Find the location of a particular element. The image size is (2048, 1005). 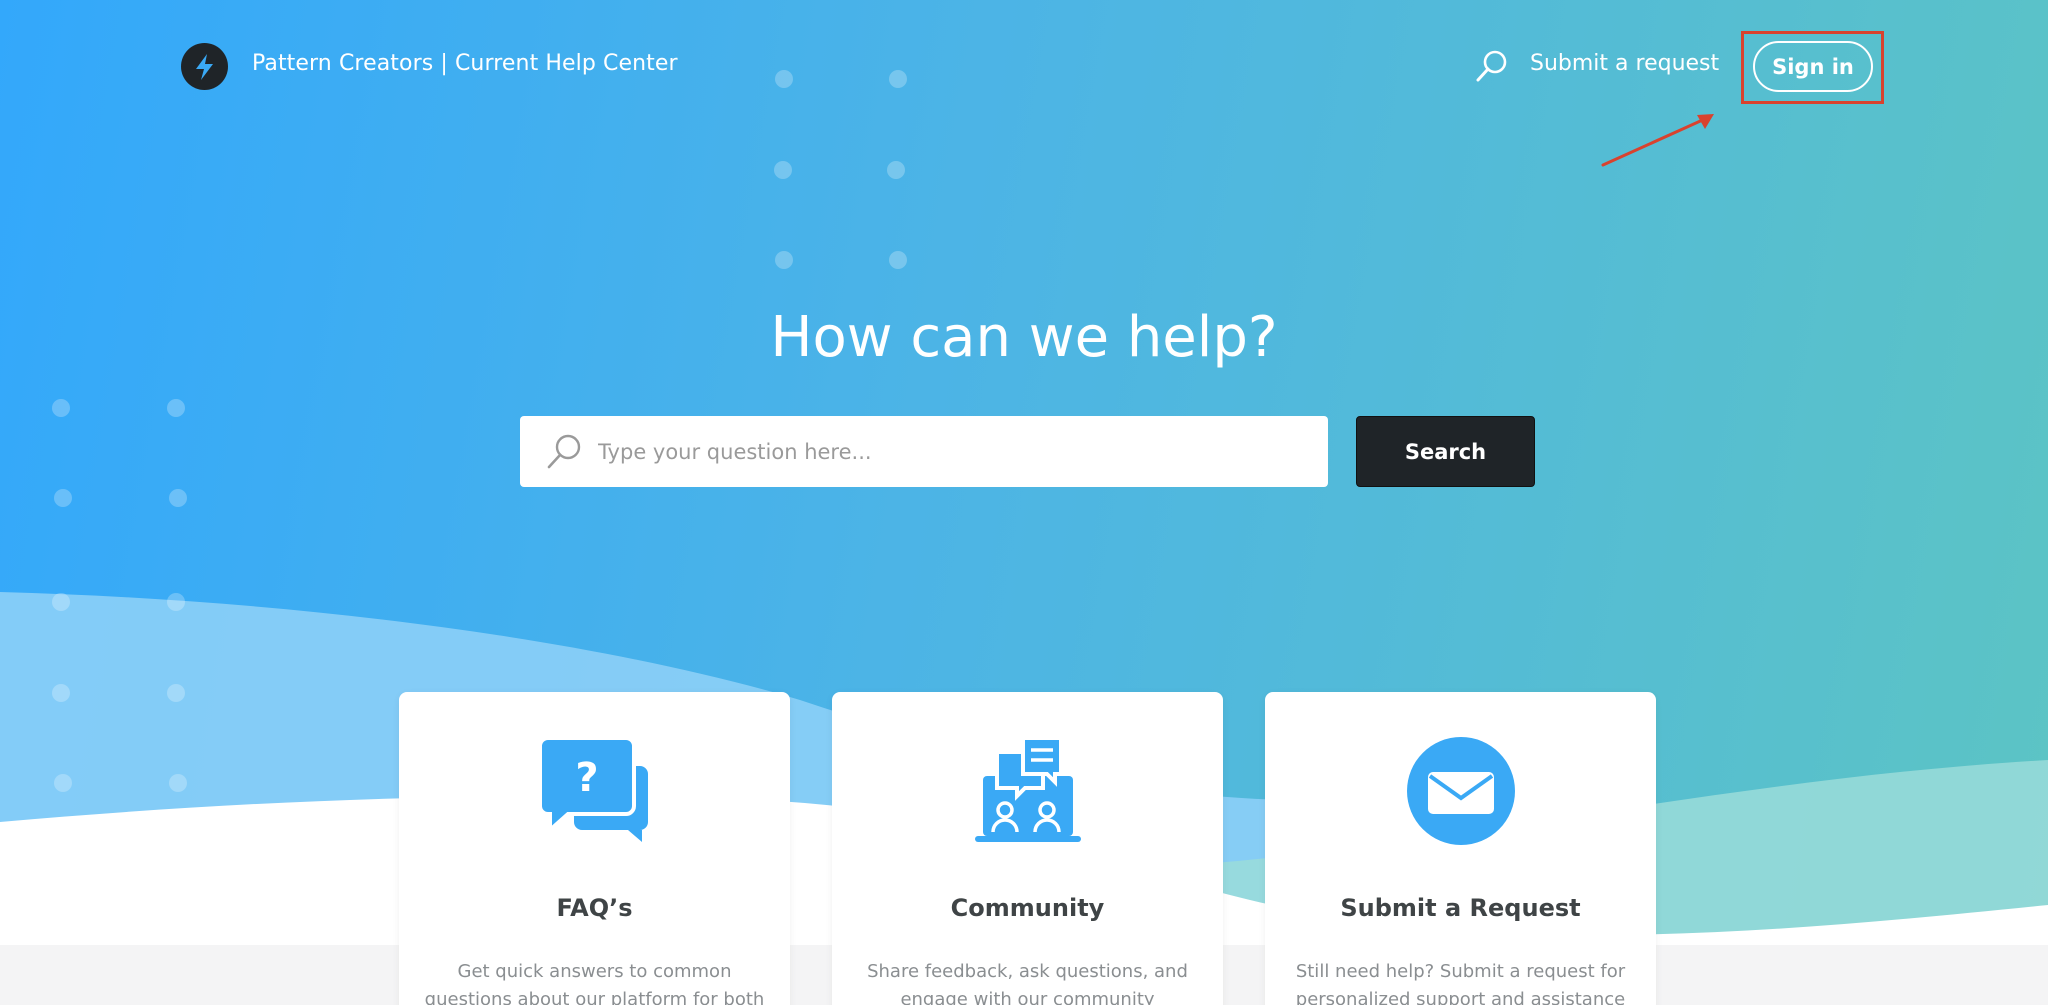

search-button: Search is located at coordinates (1445, 451).